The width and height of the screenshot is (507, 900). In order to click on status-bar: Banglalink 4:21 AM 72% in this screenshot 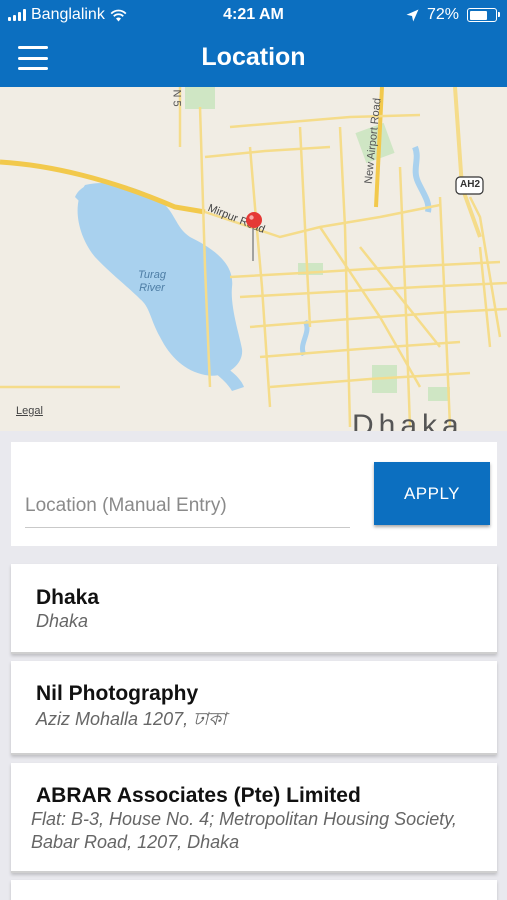, I will do `click(253, 15)`.